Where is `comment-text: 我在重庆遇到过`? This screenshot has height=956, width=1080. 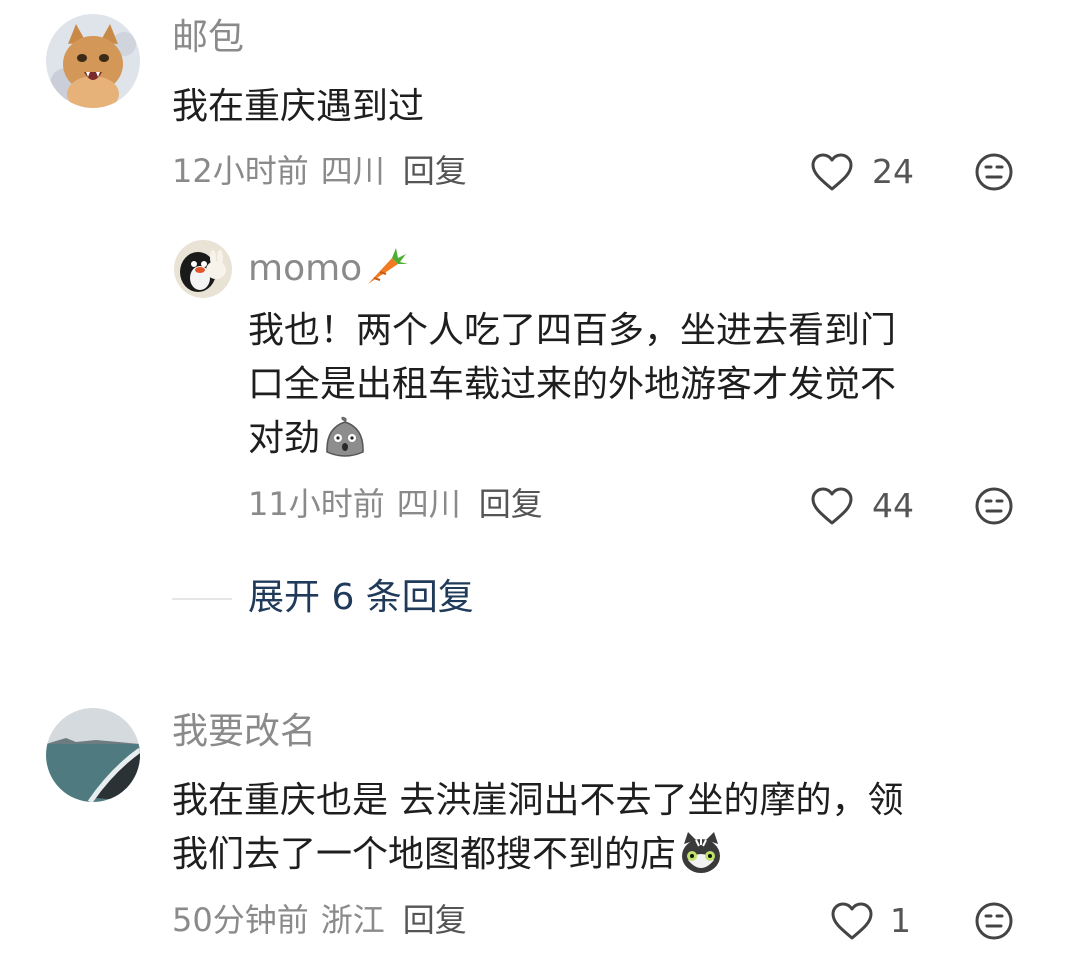
comment-text: 我在重庆遇到过 is located at coordinates (298, 106).